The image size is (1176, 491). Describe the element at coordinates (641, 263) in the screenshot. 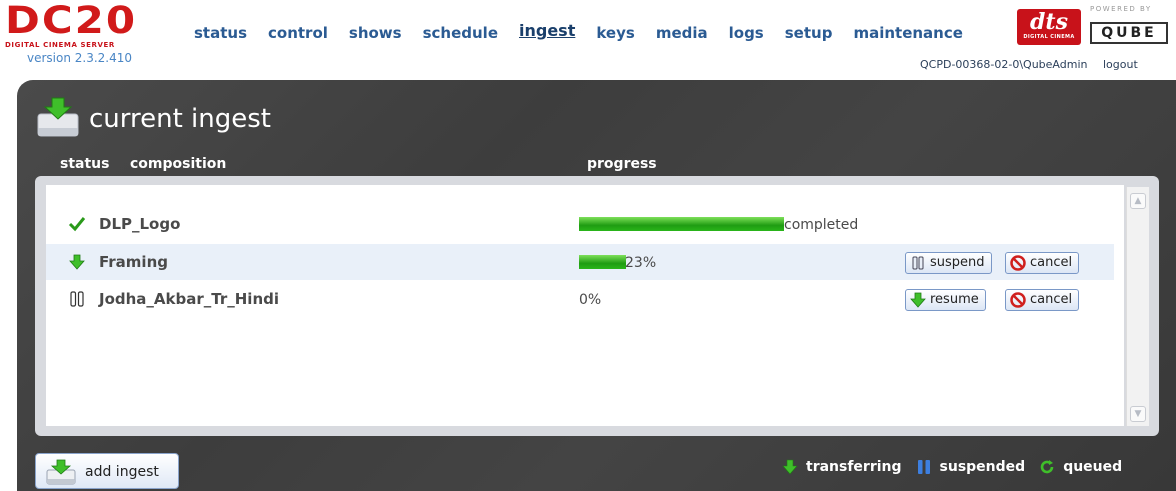

I see `progress-text: 23%` at that location.